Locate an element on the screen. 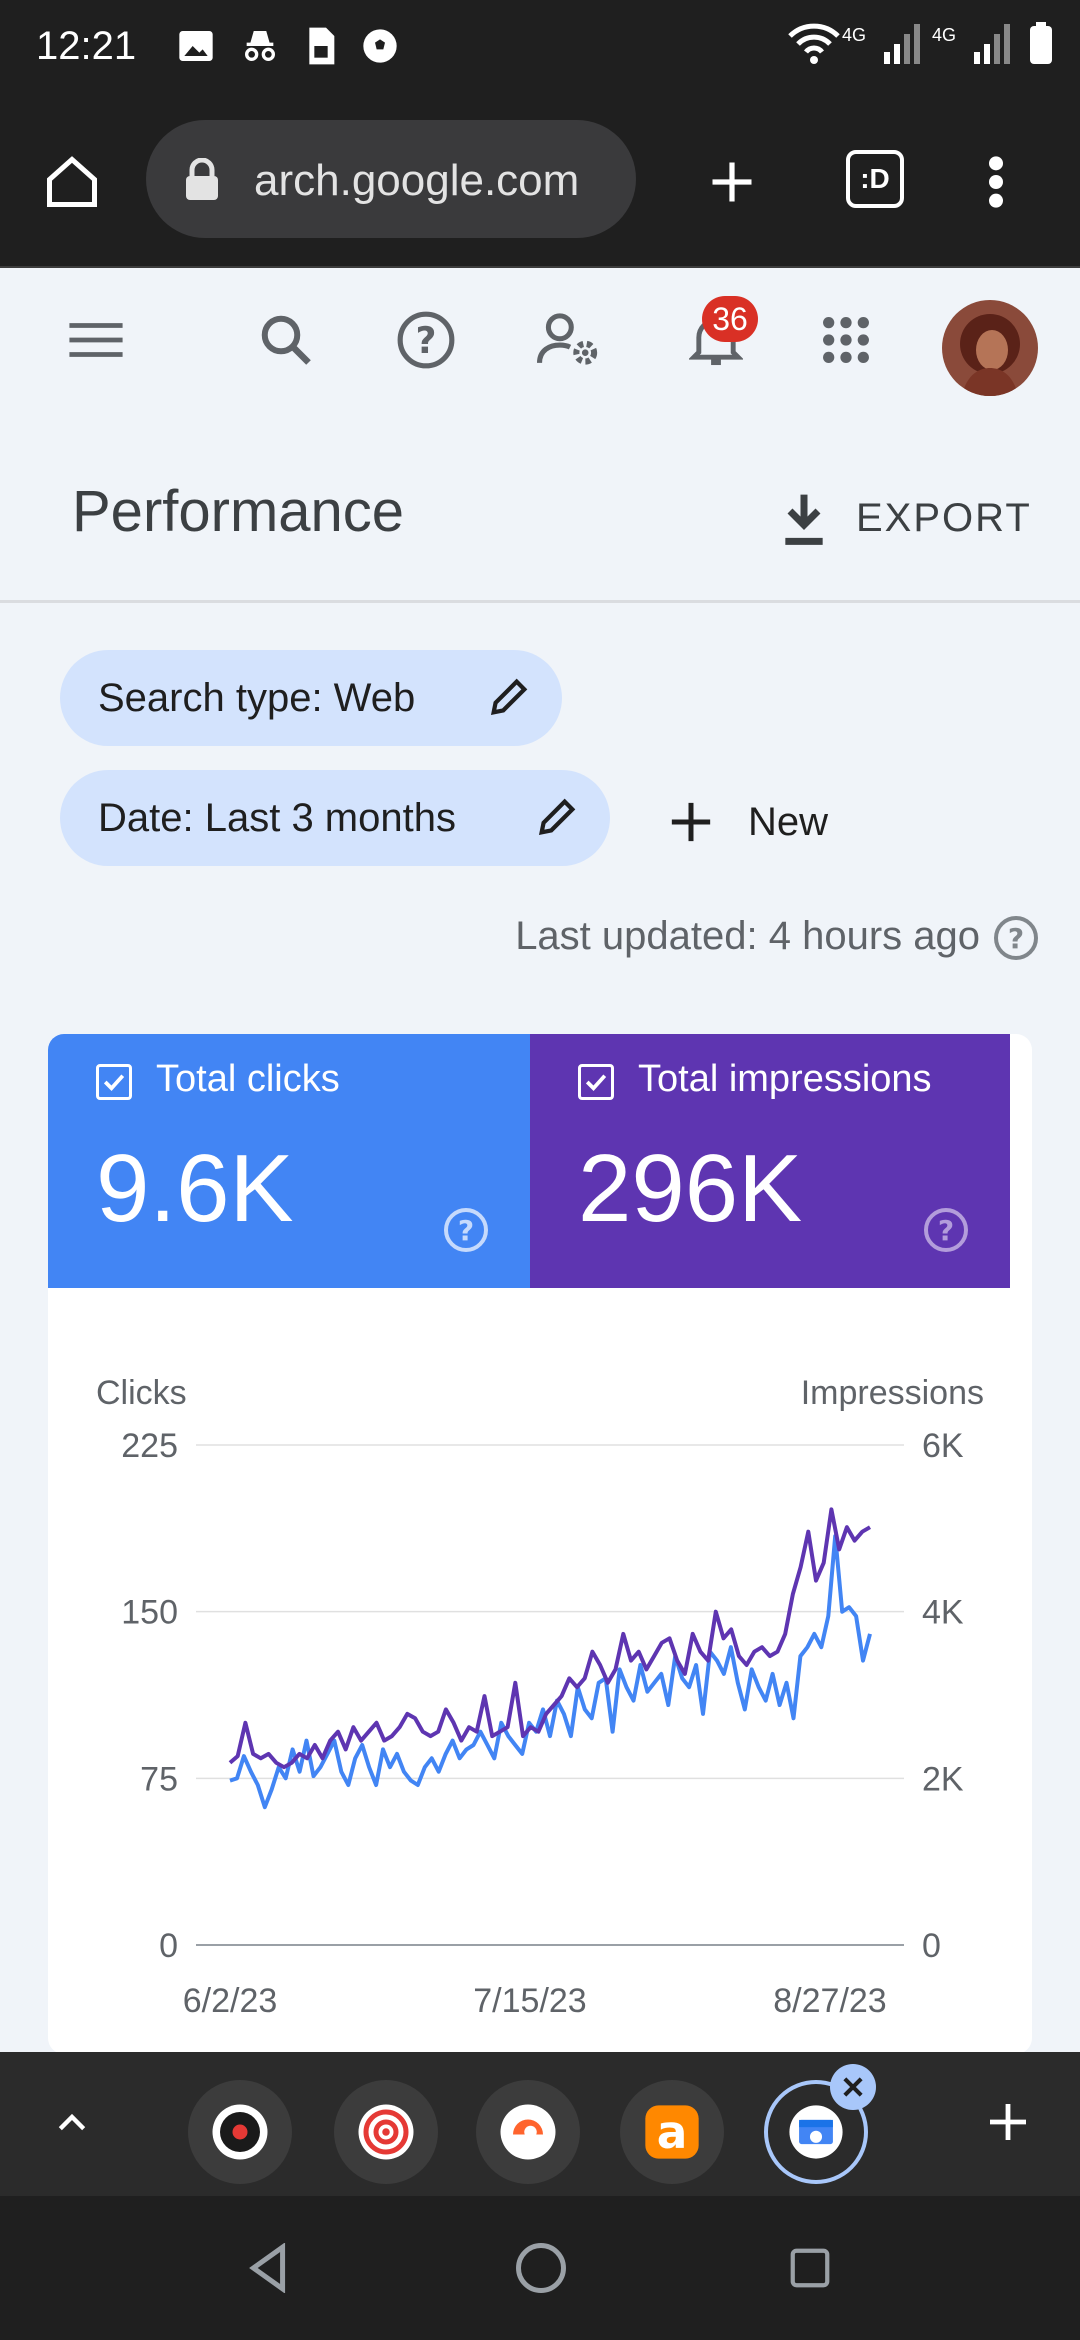 The height and width of the screenshot is (2340, 1080). avatar is located at coordinates (990, 348).